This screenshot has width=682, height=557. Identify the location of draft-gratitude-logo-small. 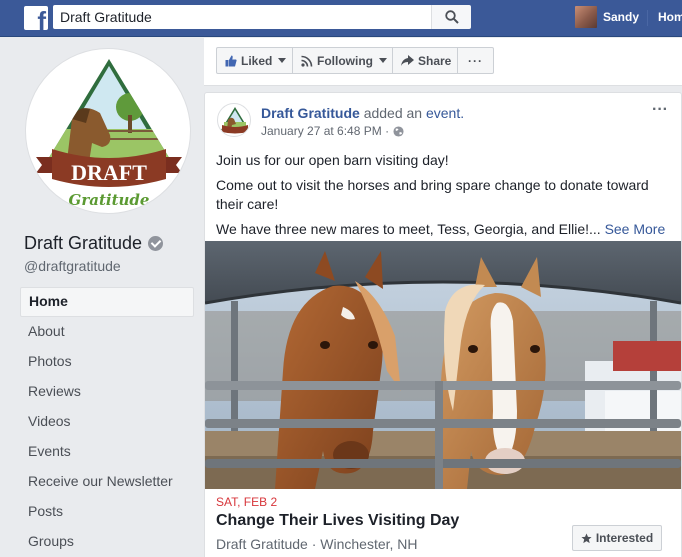
(235, 120).